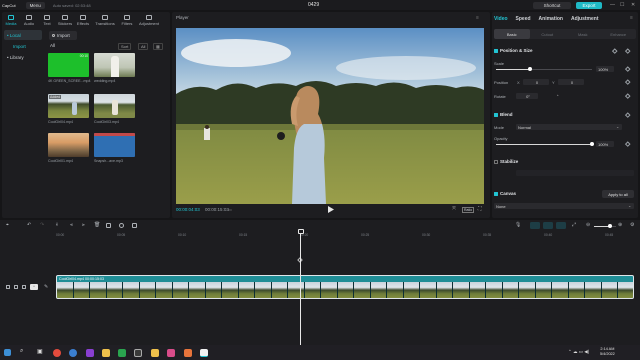 This screenshot has height=360, width=640. What do you see at coordinates (628, 96) in the screenshot?
I see `rotate-keyframe-icon` at bounding box center [628, 96].